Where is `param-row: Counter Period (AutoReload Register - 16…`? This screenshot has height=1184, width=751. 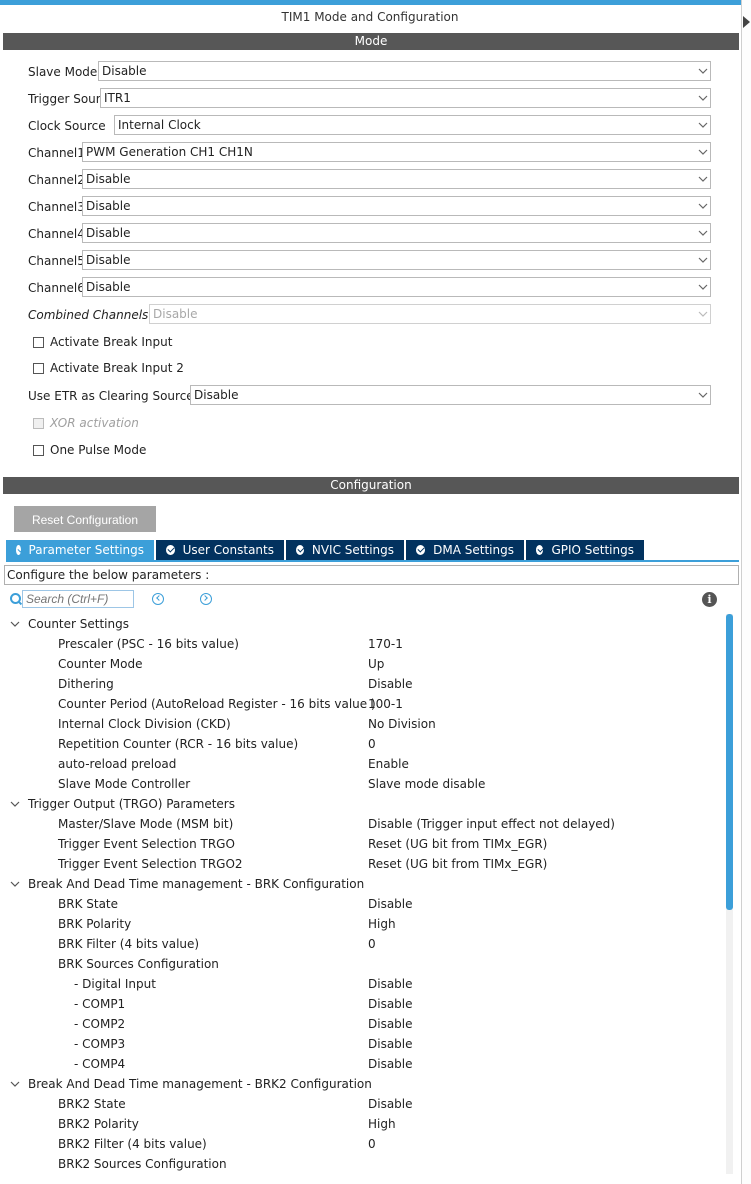
param-row: Counter Period (AutoReload Register - 16… is located at coordinates (360, 704).